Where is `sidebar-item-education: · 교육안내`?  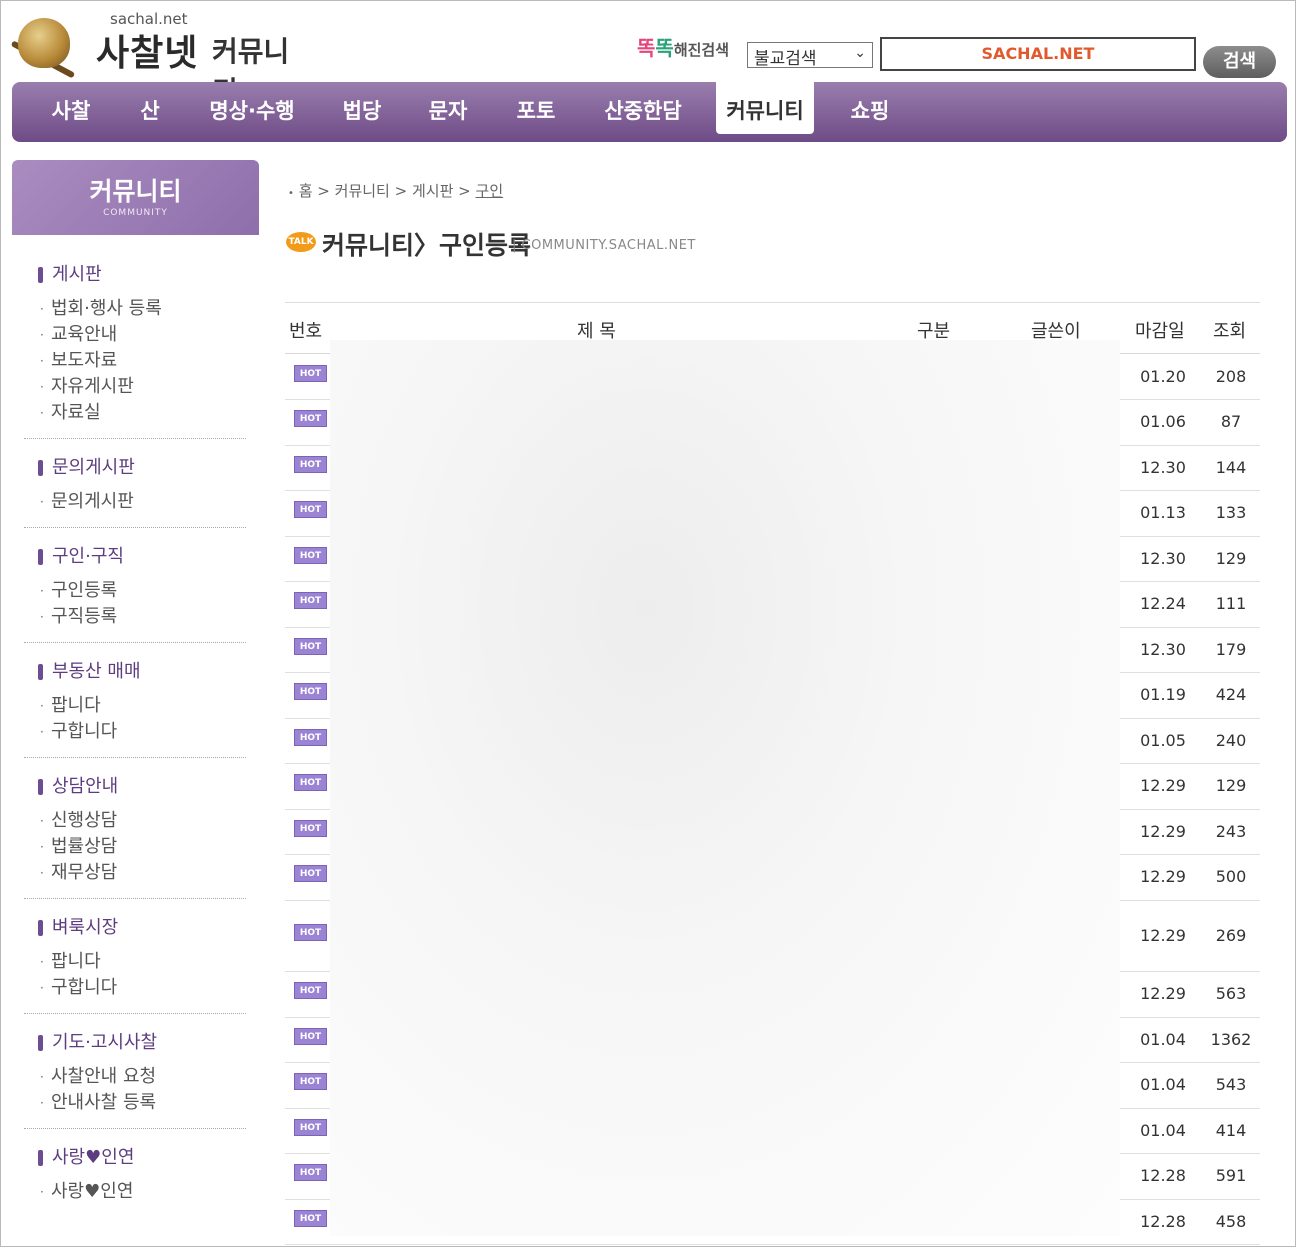 sidebar-item-education: · 교육안내 is located at coordinates (135, 335).